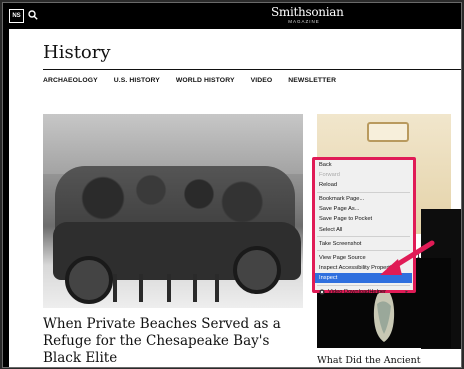  I want to click on nav-item-us-history: U.S. HISTORY, so click(137, 80).